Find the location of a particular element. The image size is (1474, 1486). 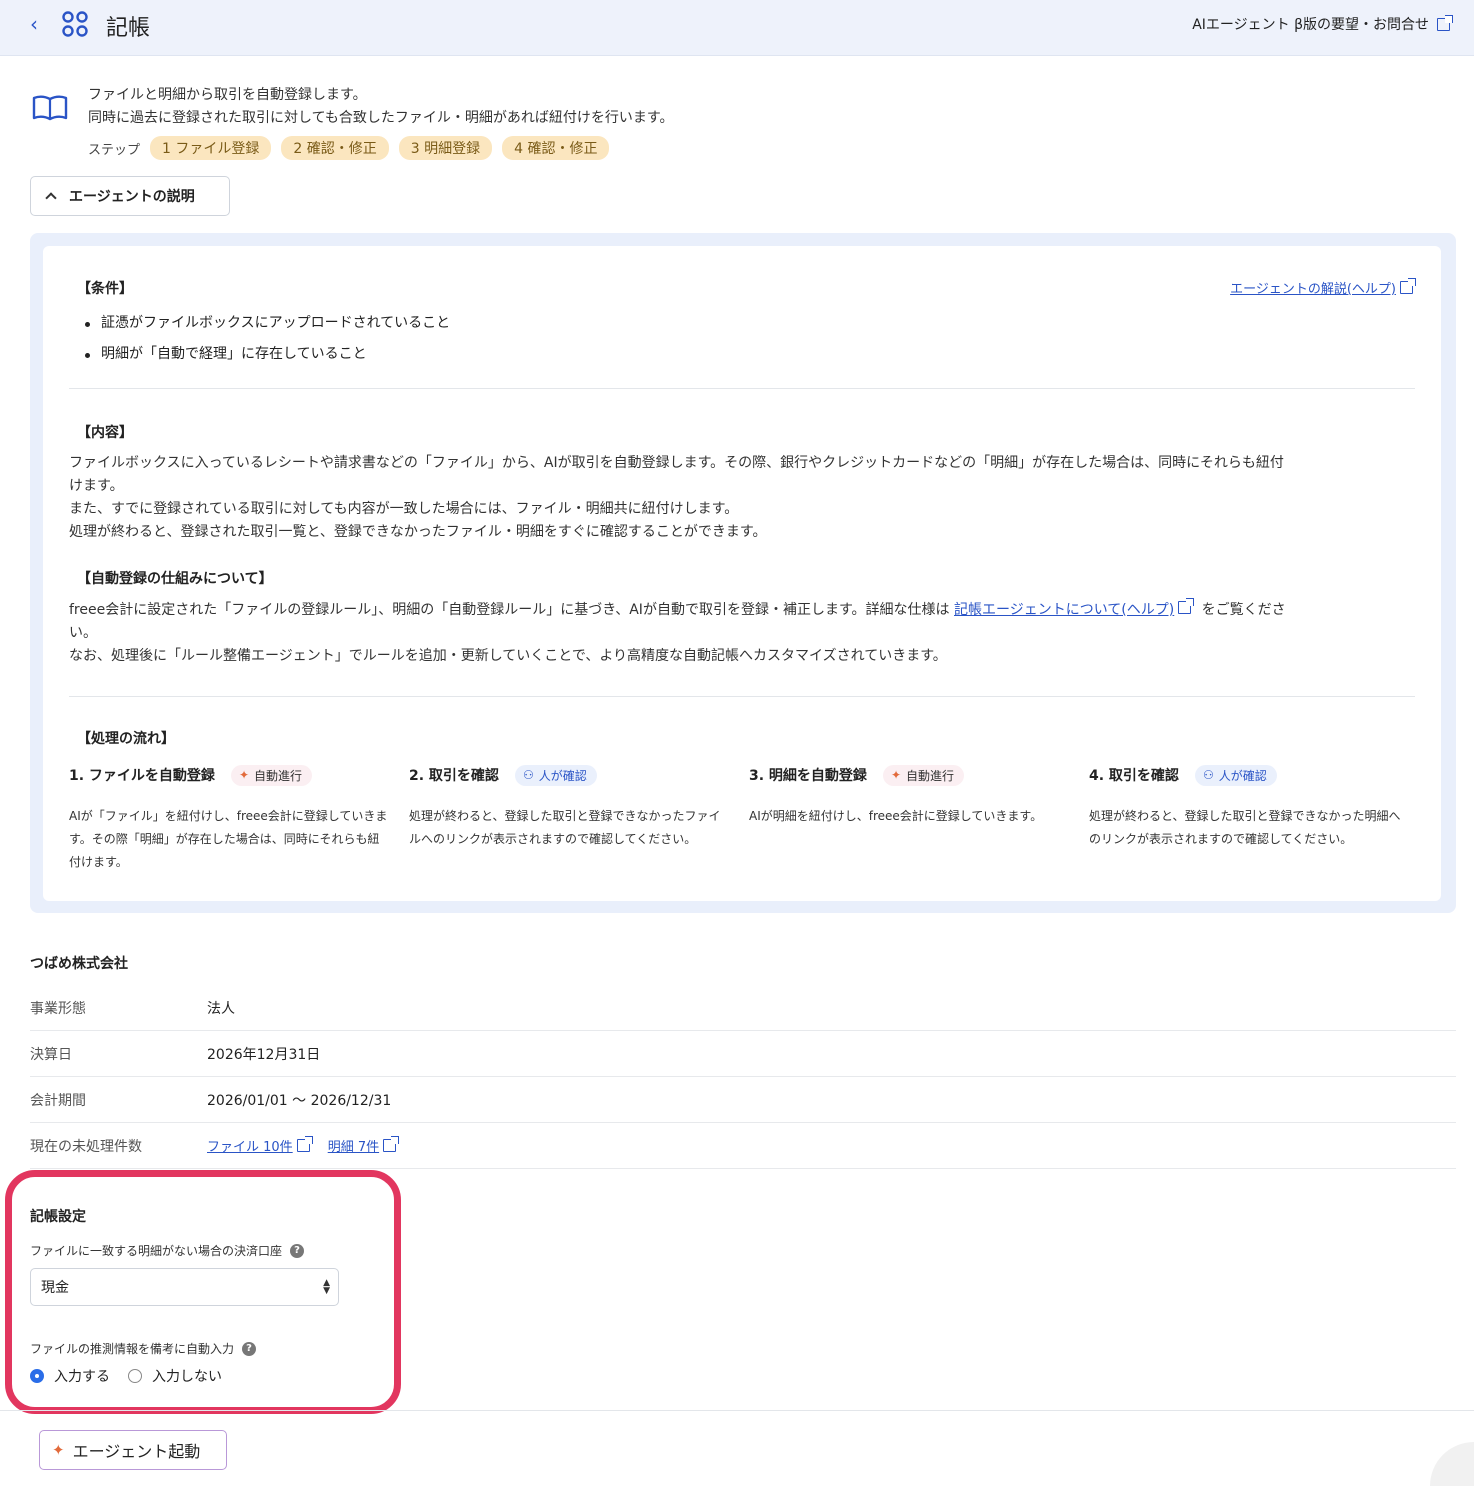

list-item: 証憑がファイルボックスにアップロードされていること is located at coordinates (263, 323).